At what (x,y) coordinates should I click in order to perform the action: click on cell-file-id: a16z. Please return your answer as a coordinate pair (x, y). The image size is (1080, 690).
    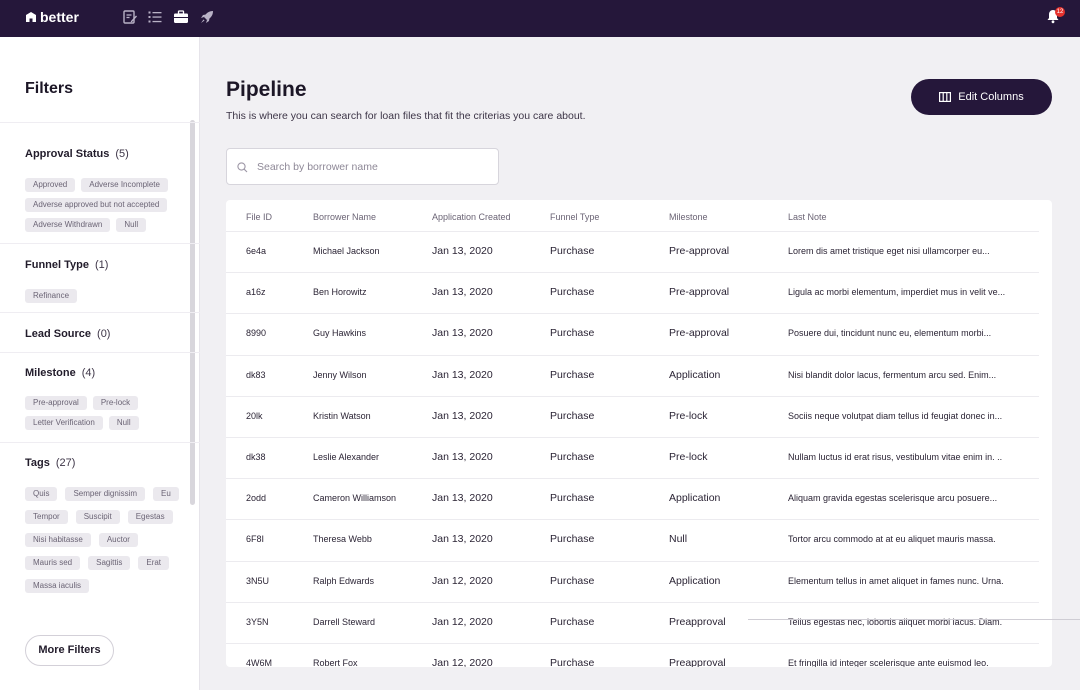
    Looking at the image, I should click on (256, 292).